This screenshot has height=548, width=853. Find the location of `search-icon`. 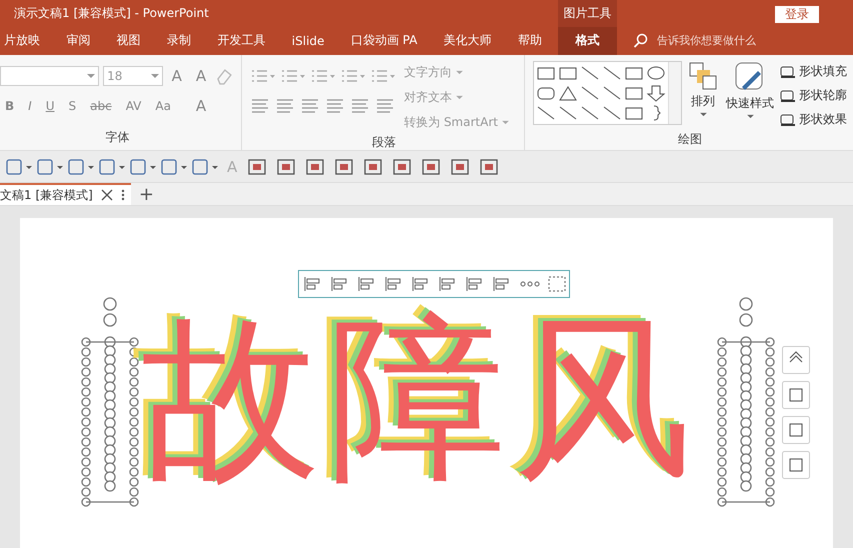

search-icon is located at coordinates (641, 40).